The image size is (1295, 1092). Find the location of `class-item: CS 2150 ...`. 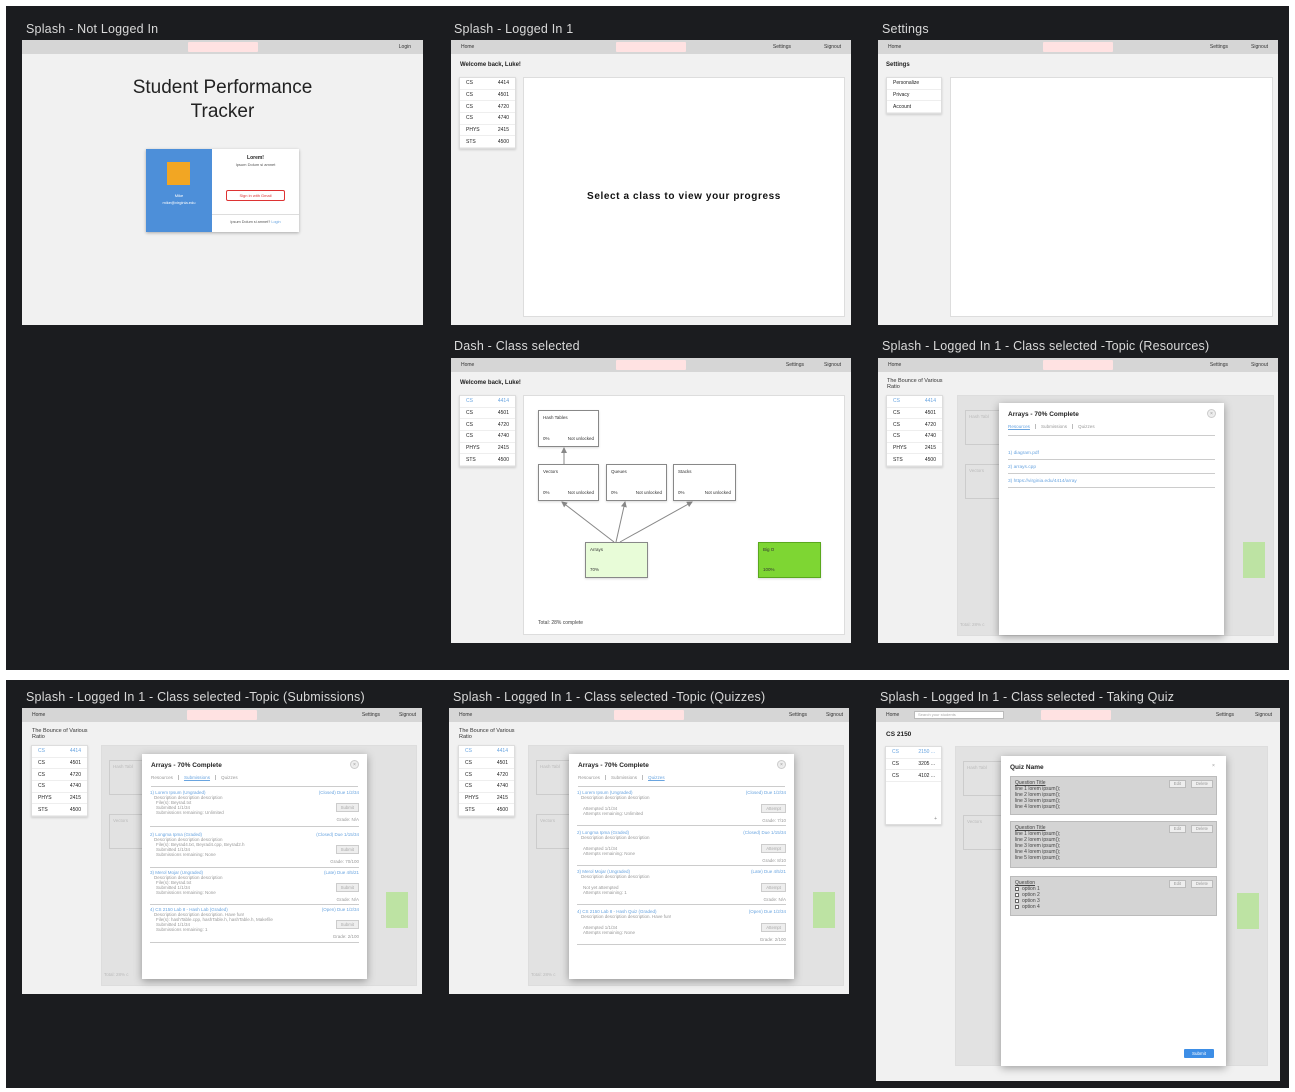

class-item: CS 2150 ... is located at coordinates (913, 753).